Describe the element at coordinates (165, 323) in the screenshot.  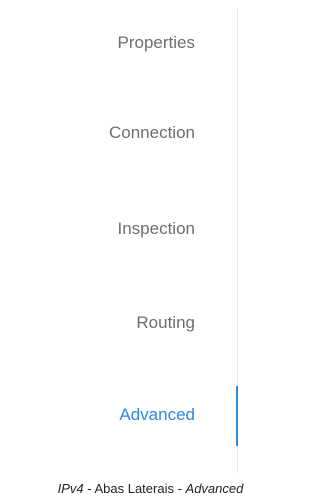
I see `tab-routing: Routing` at that location.